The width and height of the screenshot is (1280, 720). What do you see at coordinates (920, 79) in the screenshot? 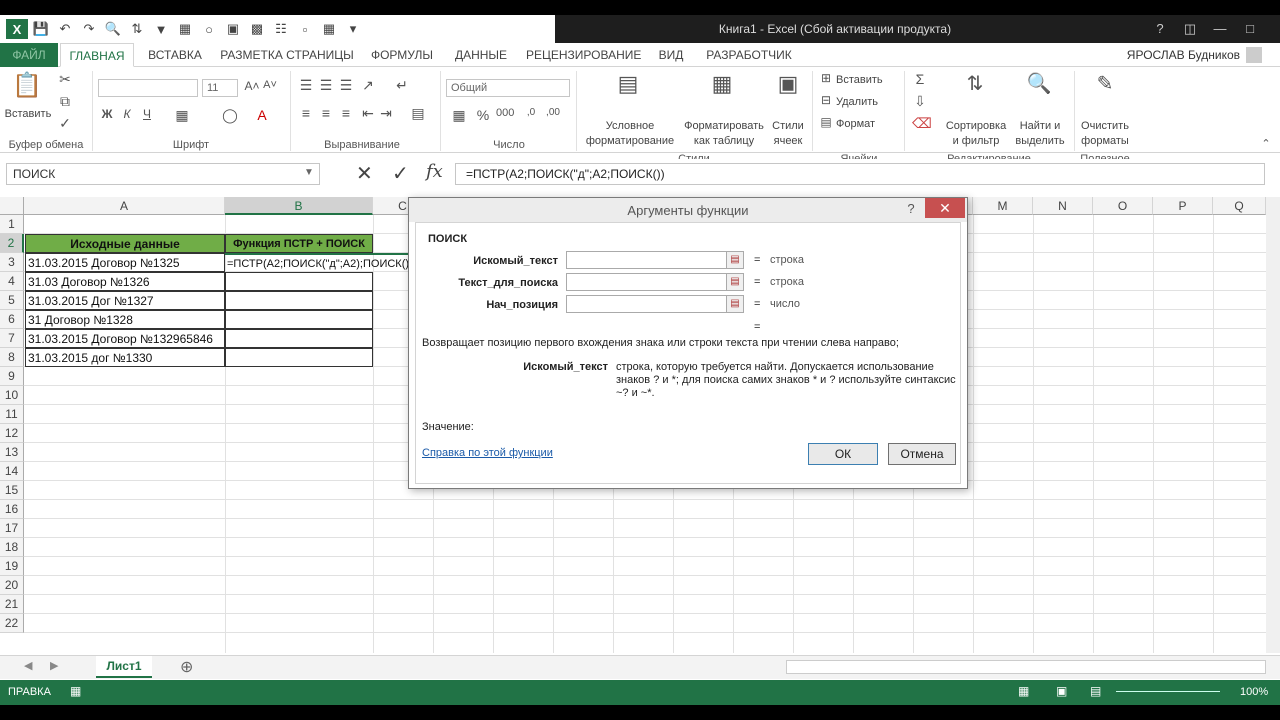
I see `autosum-icon: Σ` at bounding box center [920, 79].